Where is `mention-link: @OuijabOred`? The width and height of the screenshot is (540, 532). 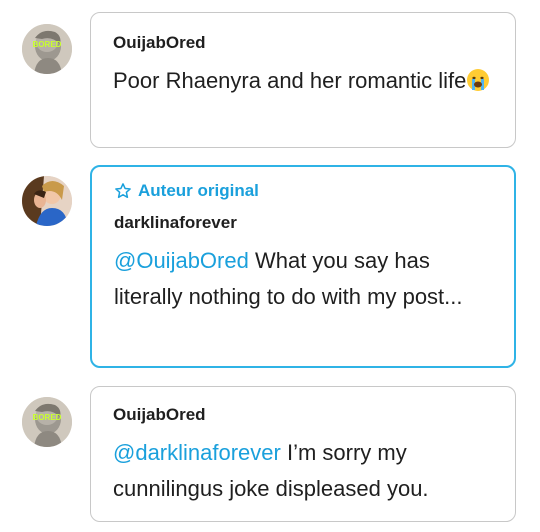 mention-link: @OuijabOred is located at coordinates (181, 260).